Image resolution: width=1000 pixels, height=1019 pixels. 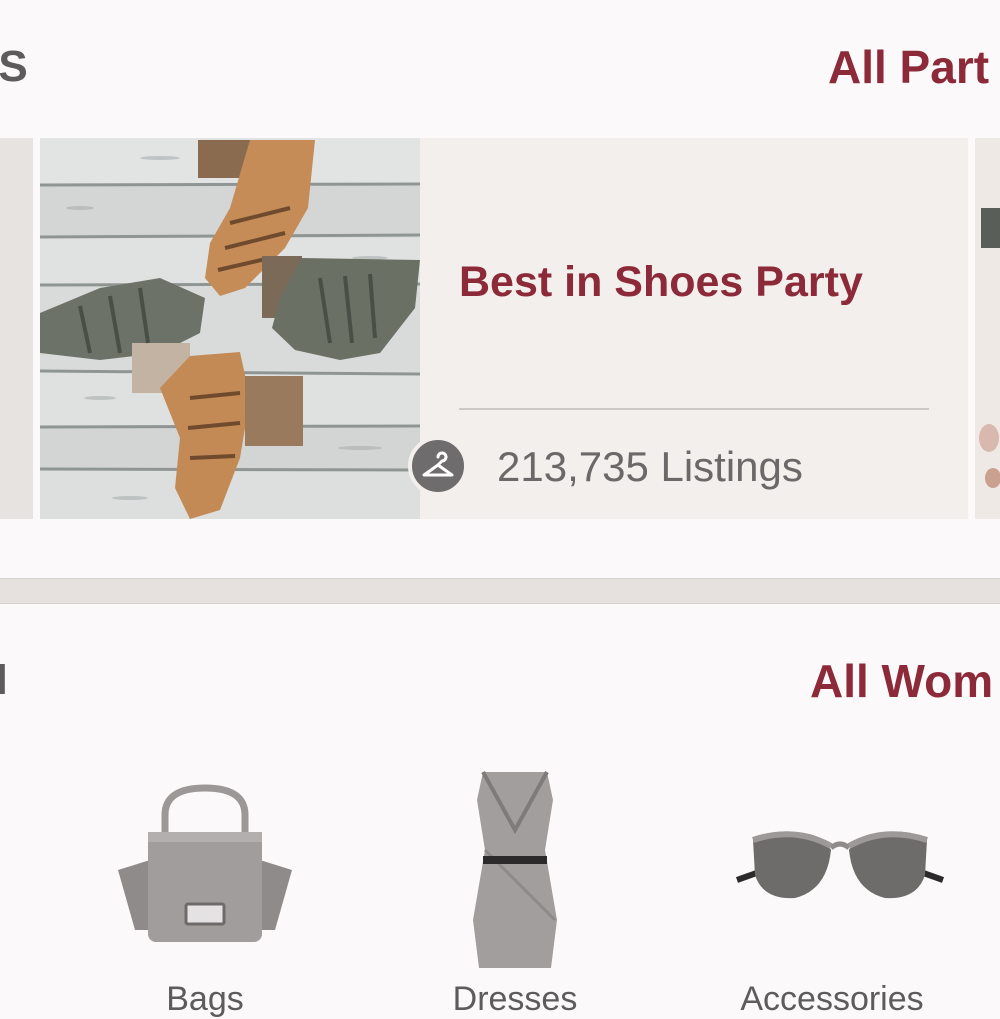 What do you see at coordinates (515, 869) in the screenshot?
I see `dress-icon` at bounding box center [515, 869].